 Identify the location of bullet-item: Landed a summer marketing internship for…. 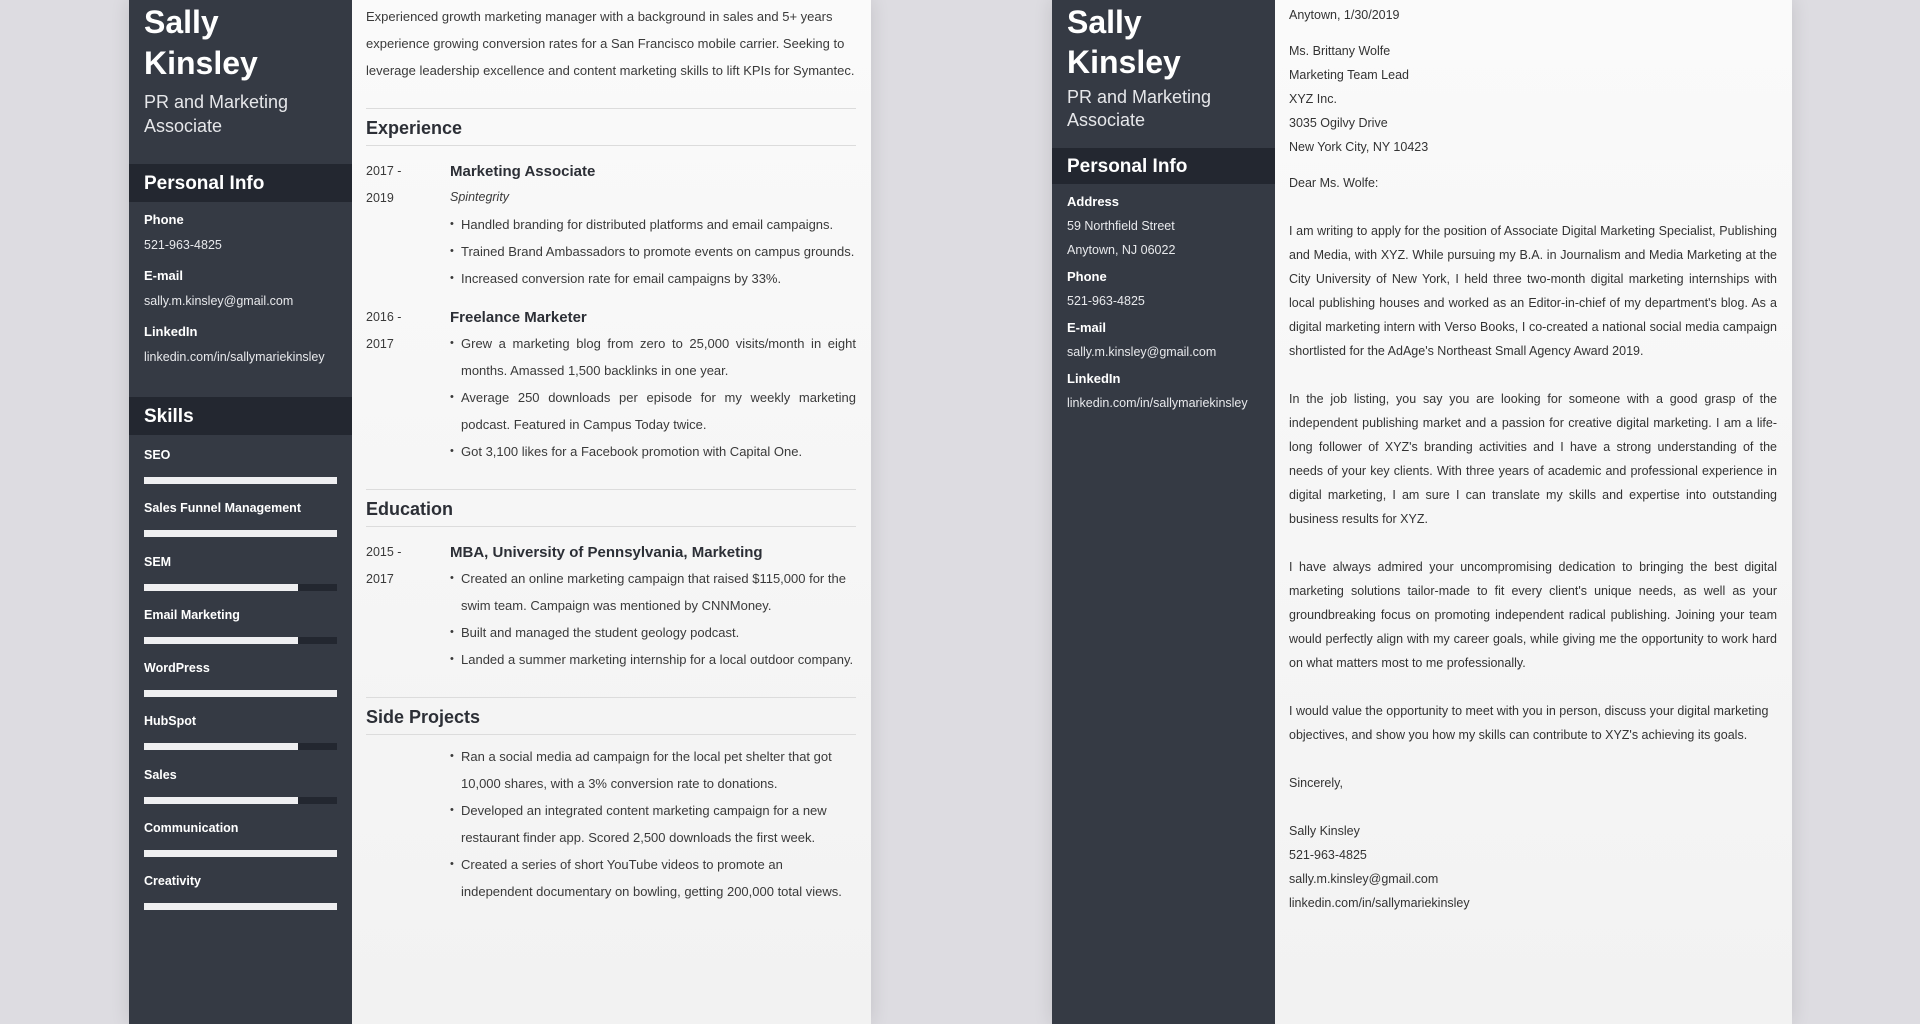
(653, 659).